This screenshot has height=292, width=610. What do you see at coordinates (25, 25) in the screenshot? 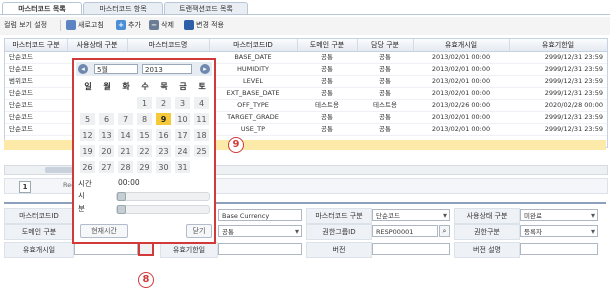
I see `view-settings-button: 컬럼 보기 설정` at bounding box center [25, 25].